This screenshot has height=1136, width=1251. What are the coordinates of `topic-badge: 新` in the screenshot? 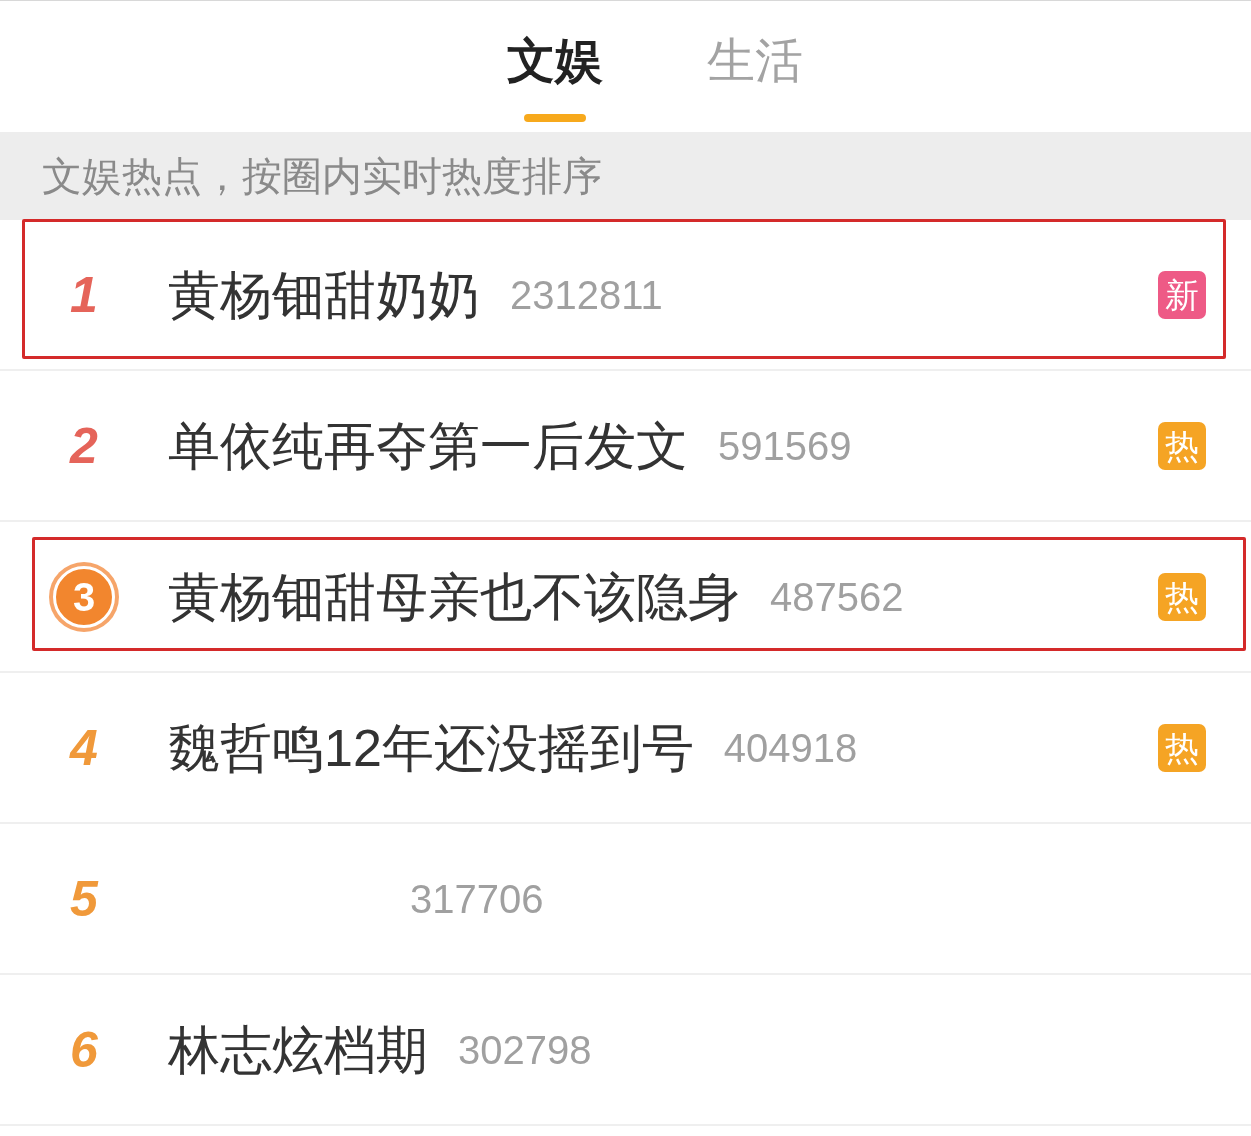 It's located at (1182, 294).